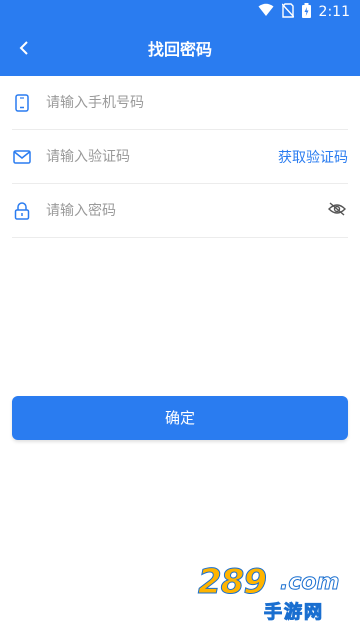 This screenshot has height=640, width=360. I want to click on app-bar: 找回密码, so click(180, 50).